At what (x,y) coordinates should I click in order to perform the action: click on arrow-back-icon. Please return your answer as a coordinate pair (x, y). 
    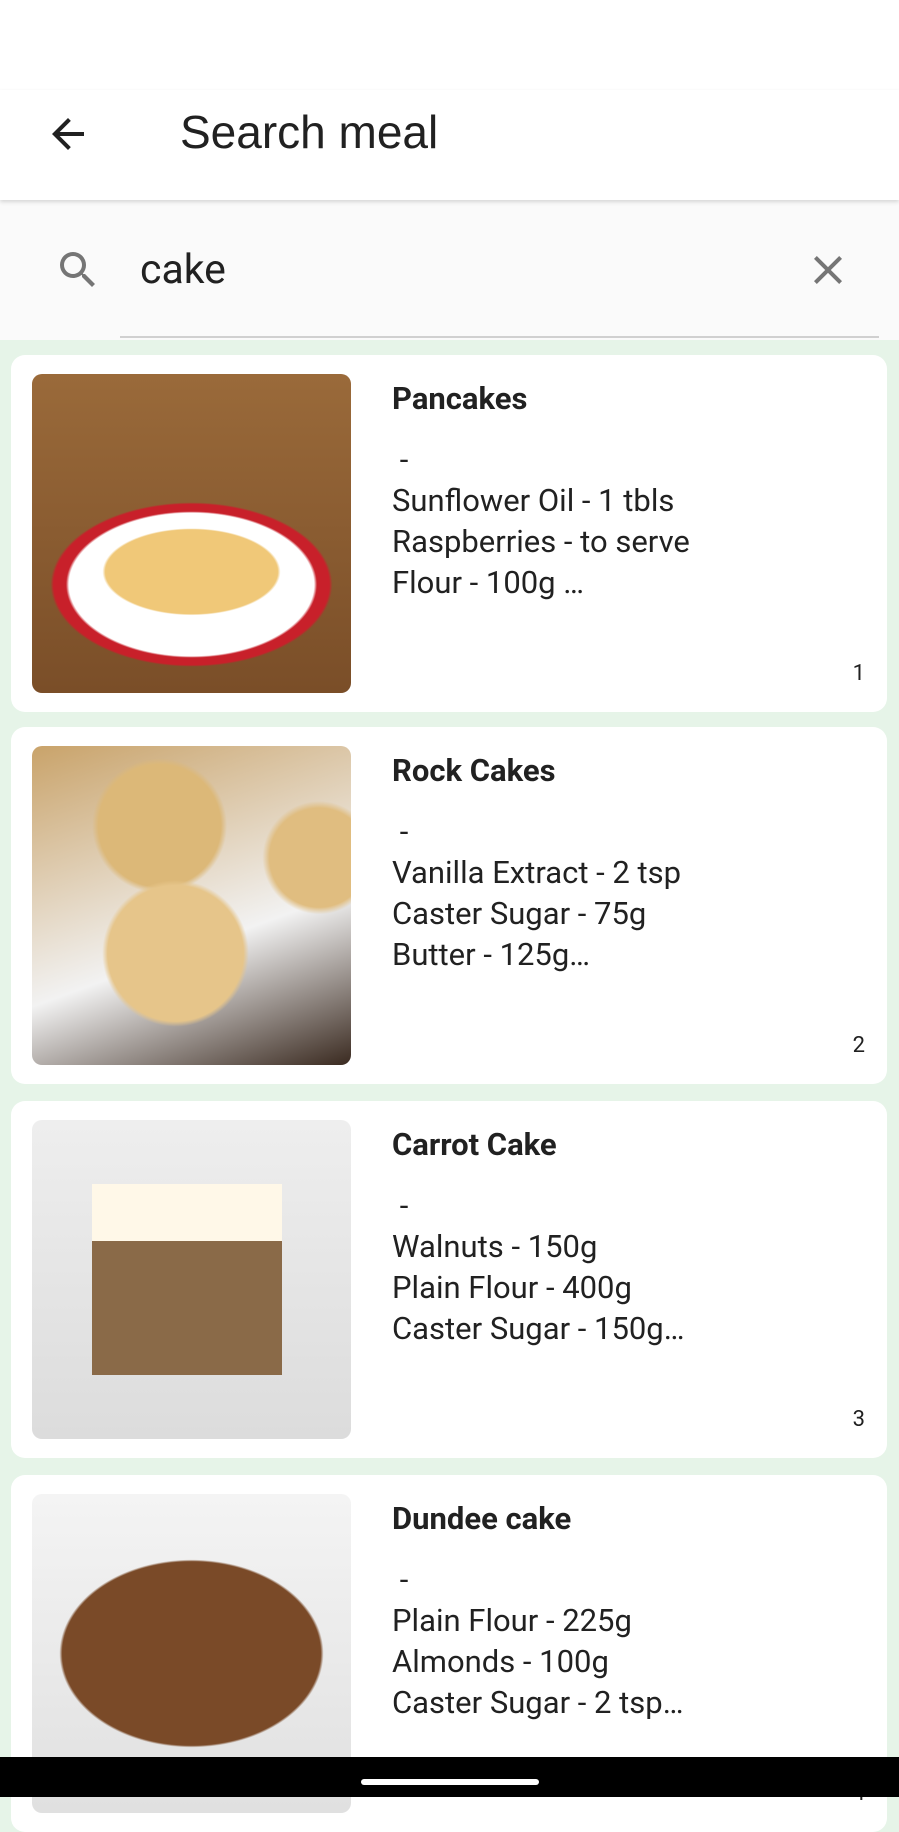
    Looking at the image, I should click on (68, 134).